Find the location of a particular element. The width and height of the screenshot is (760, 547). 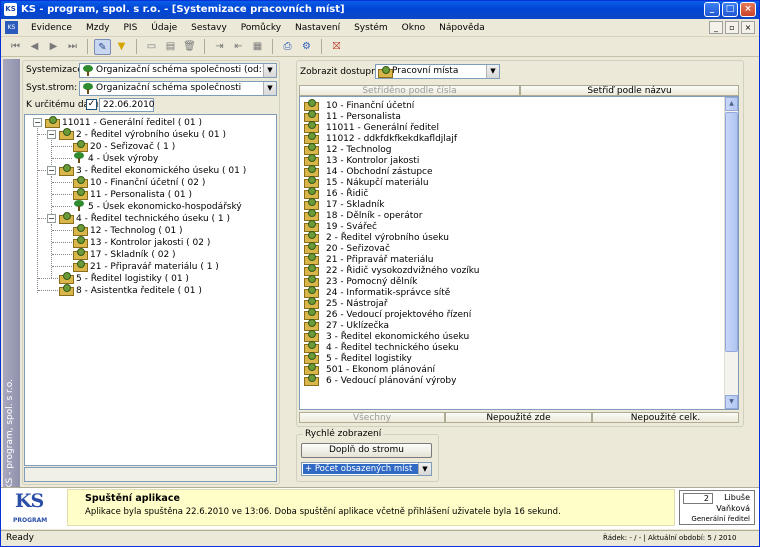

sort-by-number-button: Setříděno podle čísla is located at coordinates (409, 90).